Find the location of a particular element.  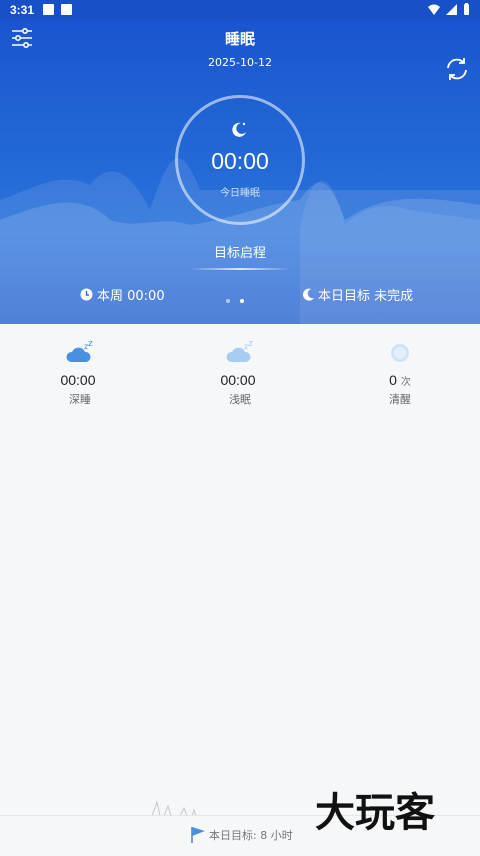

bottom-goal-text: 本日目标: 8 小时 is located at coordinates (251, 835).